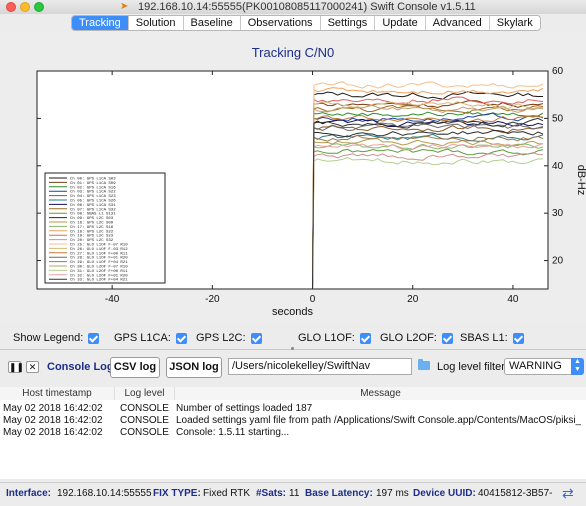  I want to click on x-tick-label: 20, so click(413, 299).